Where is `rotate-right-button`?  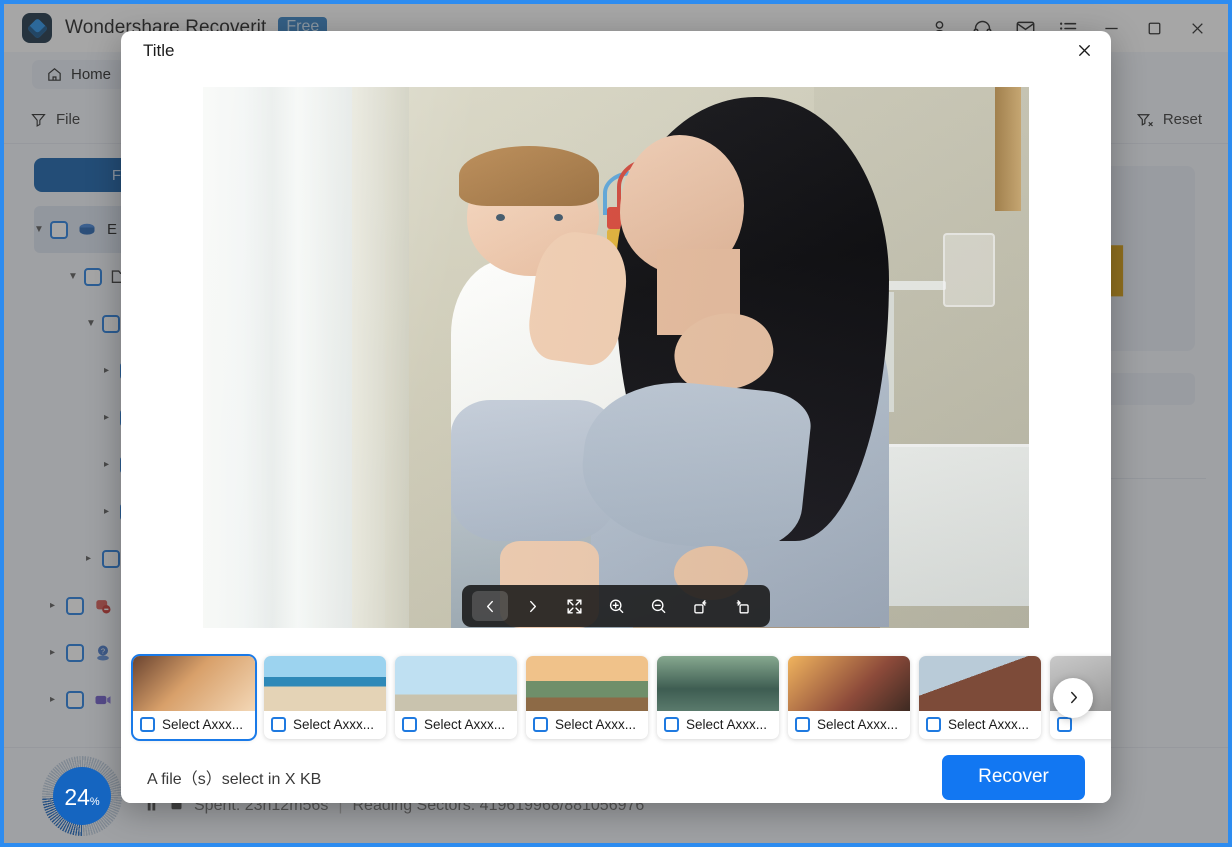
rotate-right-button is located at coordinates (742, 606).